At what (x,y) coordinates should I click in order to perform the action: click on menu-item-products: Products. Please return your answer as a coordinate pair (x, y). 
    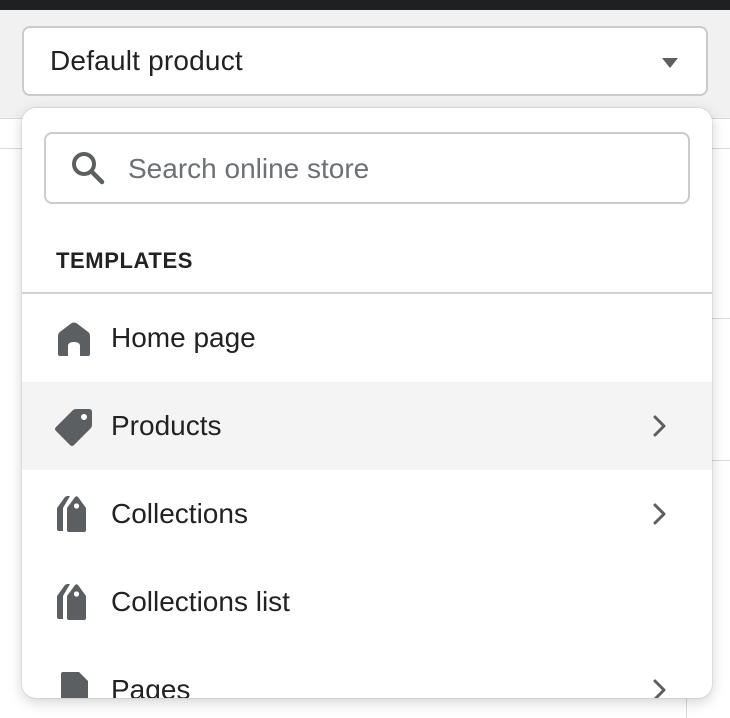
    Looking at the image, I should click on (367, 426).